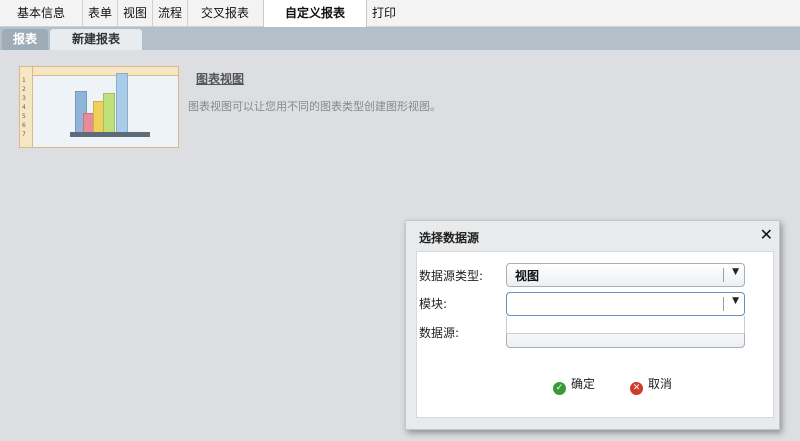 The image size is (800, 441). What do you see at coordinates (527, 276) in the screenshot?
I see `datasource-type-value: 视图` at bounding box center [527, 276].